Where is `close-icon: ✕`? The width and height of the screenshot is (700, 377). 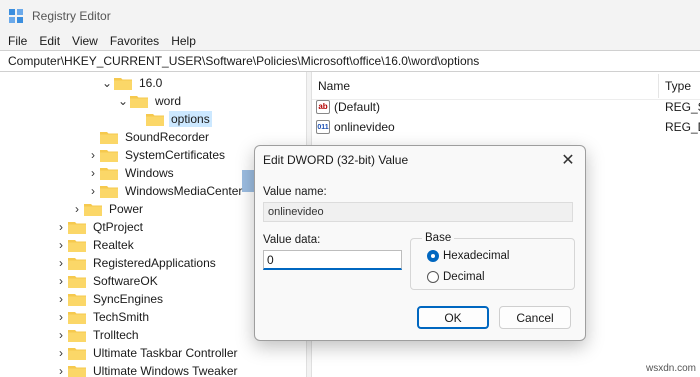 close-icon: ✕ is located at coordinates (568, 160).